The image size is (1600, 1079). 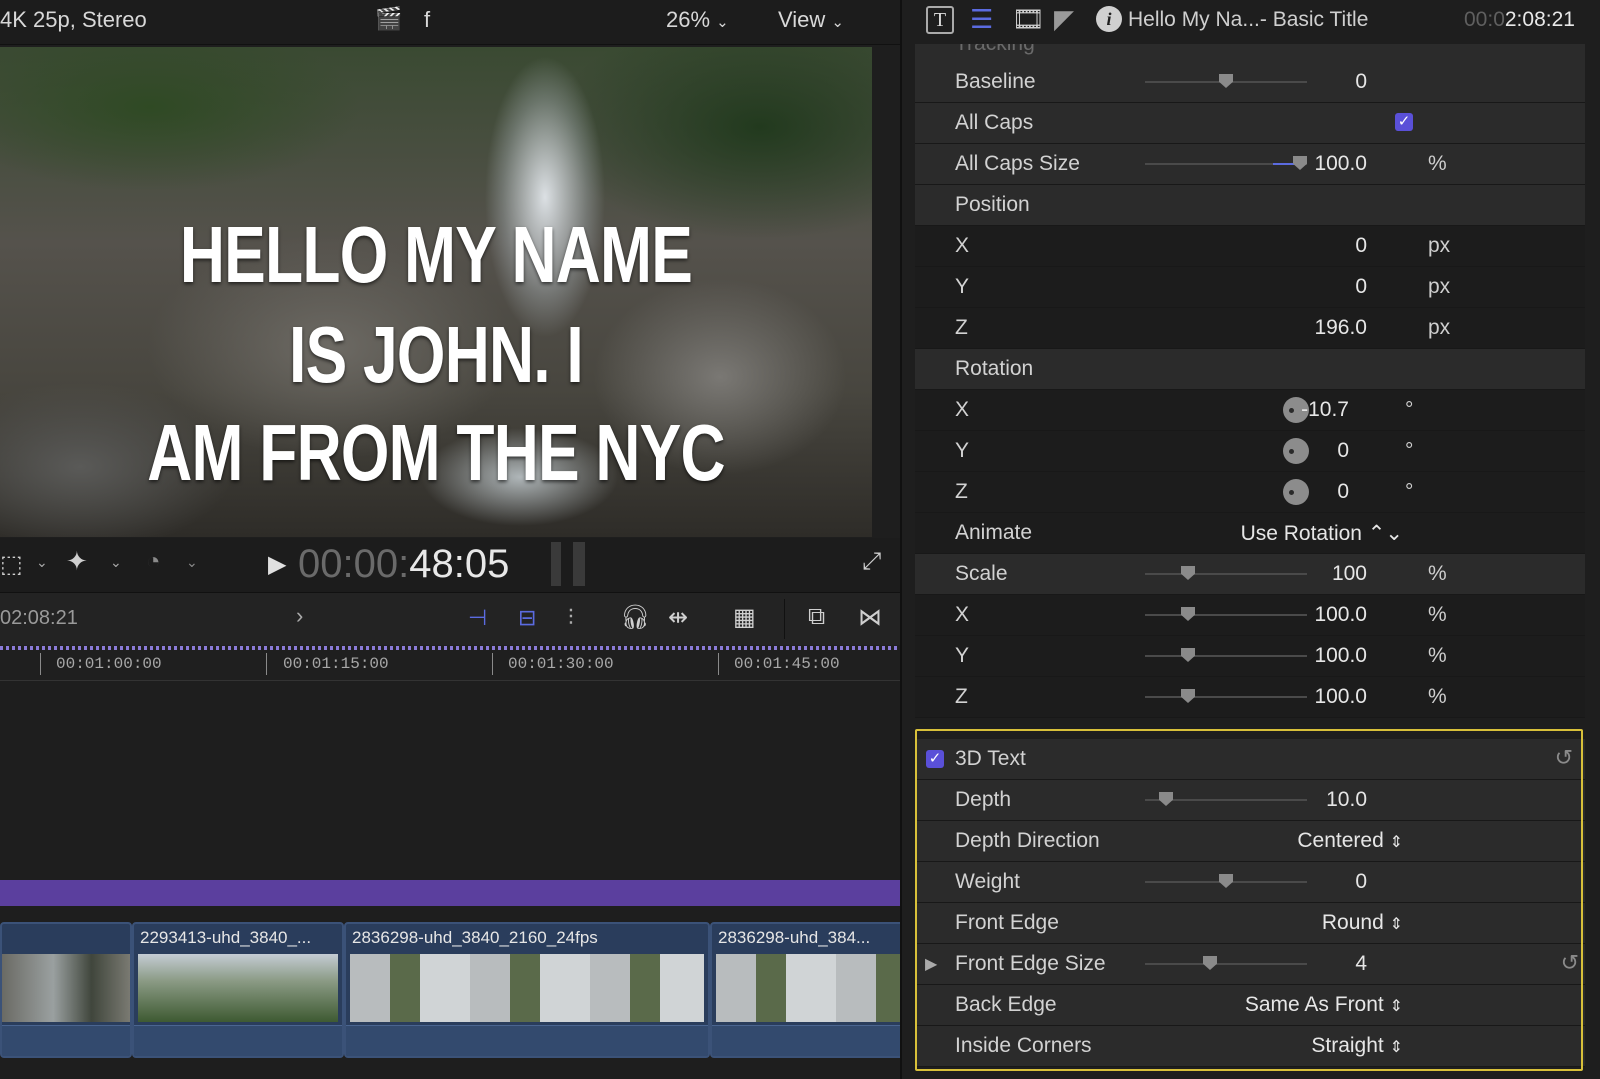 What do you see at coordinates (688, 19) in the screenshot?
I see `zoom-value: 26%` at bounding box center [688, 19].